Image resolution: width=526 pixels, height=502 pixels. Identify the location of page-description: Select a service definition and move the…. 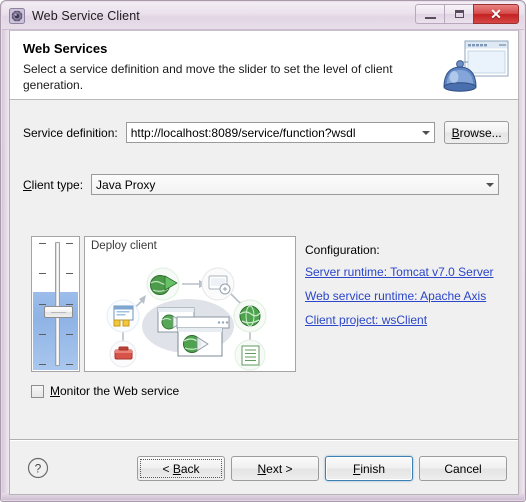
(208, 77).